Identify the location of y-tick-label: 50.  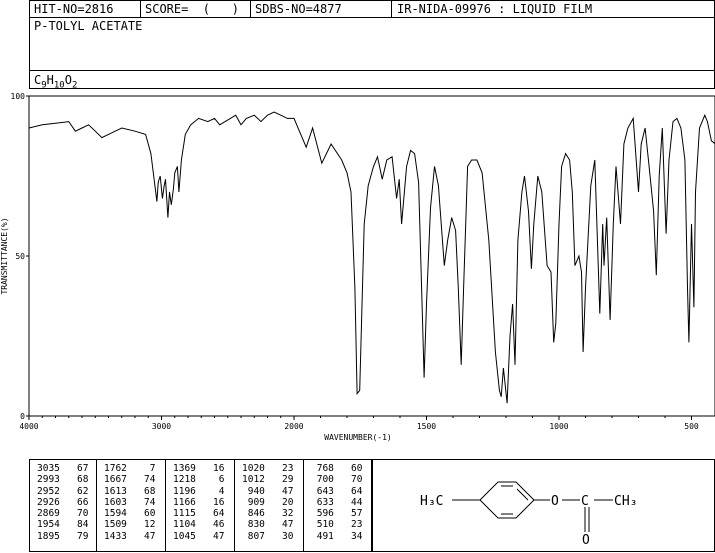
(20, 256).